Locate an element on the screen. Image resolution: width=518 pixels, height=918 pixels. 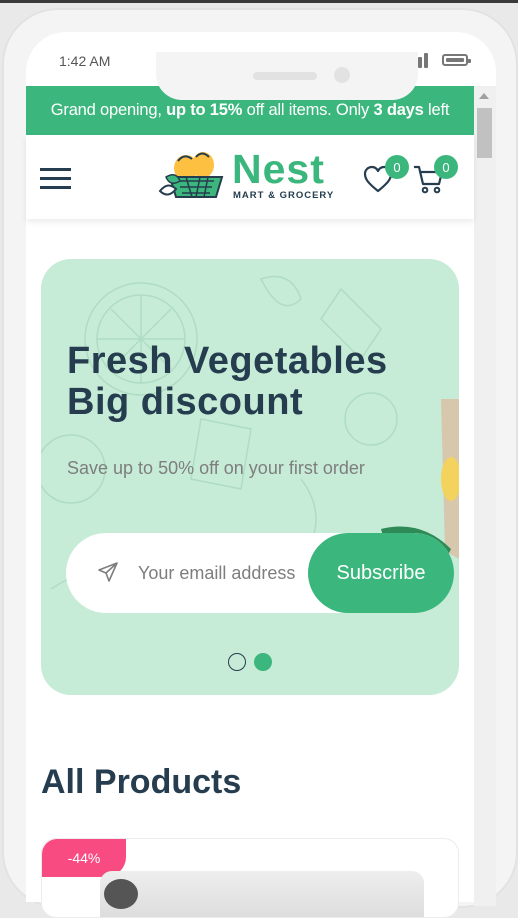
hero-subtitle: Save up to 50% off on your first order is located at coordinates (216, 468).